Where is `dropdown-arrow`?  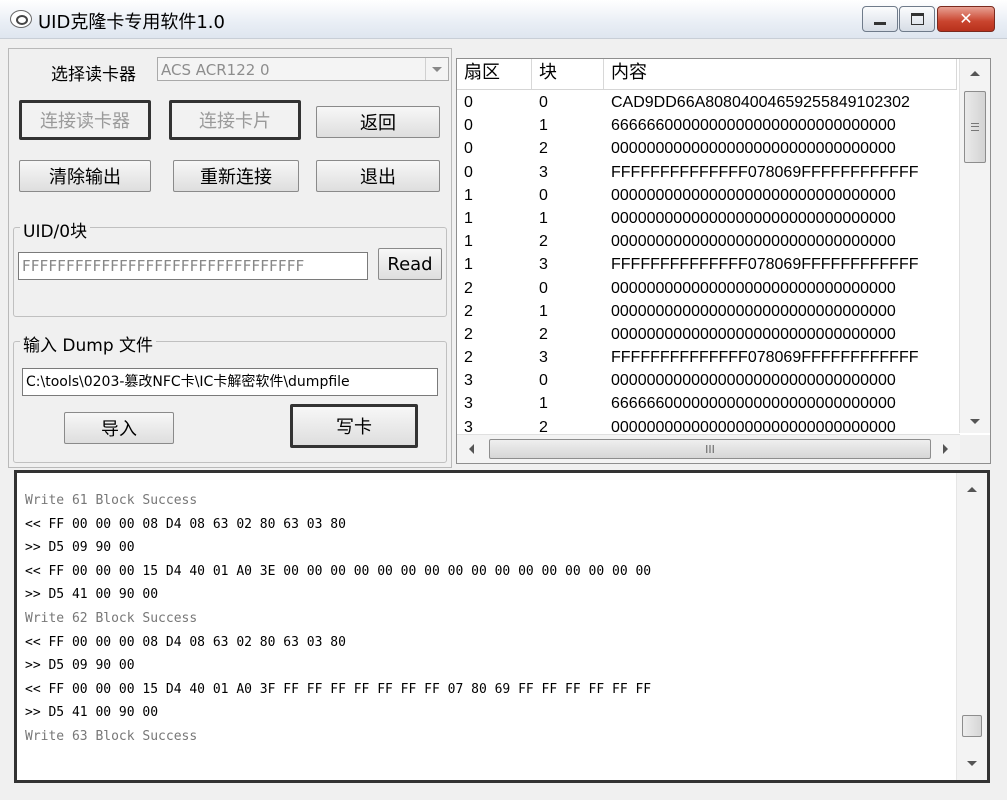 dropdown-arrow is located at coordinates (436, 69).